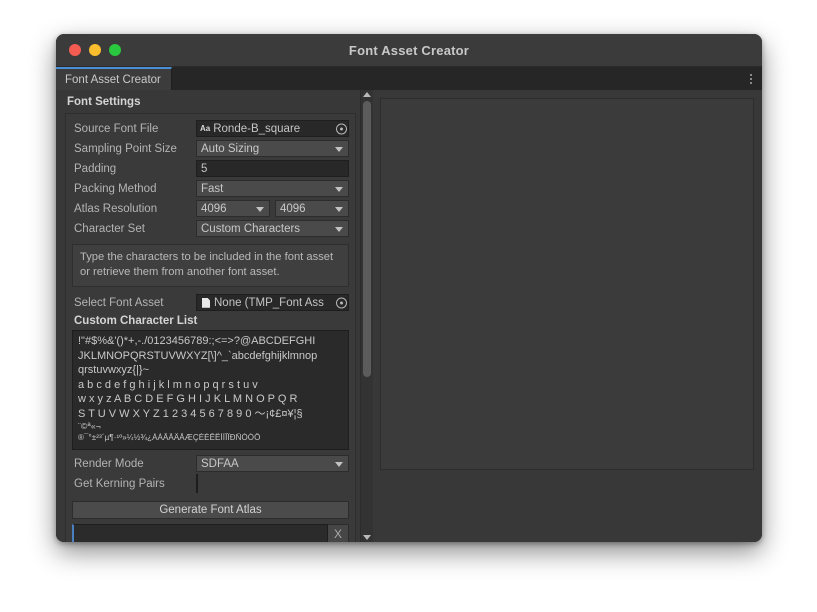 Image resolution: width=817 pixels, height=612 pixels. Describe the element at coordinates (205, 128) in the screenshot. I see `aa-font-icon: Aa` at that location.